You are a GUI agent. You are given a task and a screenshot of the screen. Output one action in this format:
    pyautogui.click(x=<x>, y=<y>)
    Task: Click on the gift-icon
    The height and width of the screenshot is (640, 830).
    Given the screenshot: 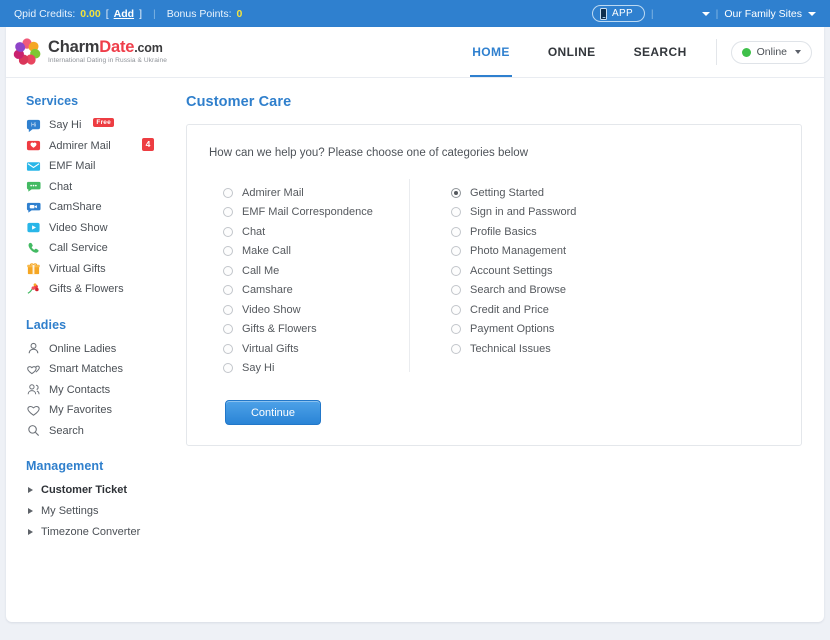 What is the action you would take?
    pyautogui.click(x=33, y=268)
    